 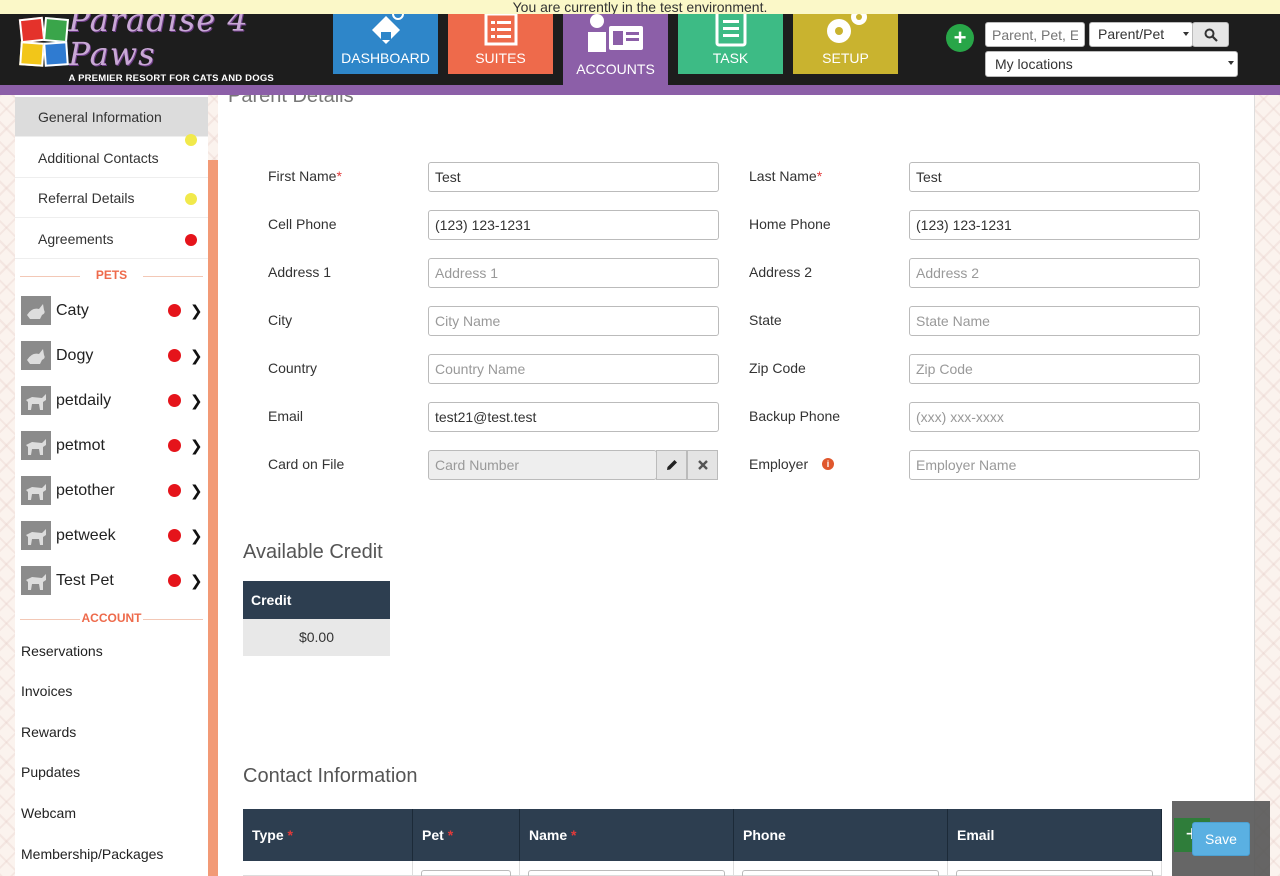 I want to click on card-number-field, so click(x=542, y=465).